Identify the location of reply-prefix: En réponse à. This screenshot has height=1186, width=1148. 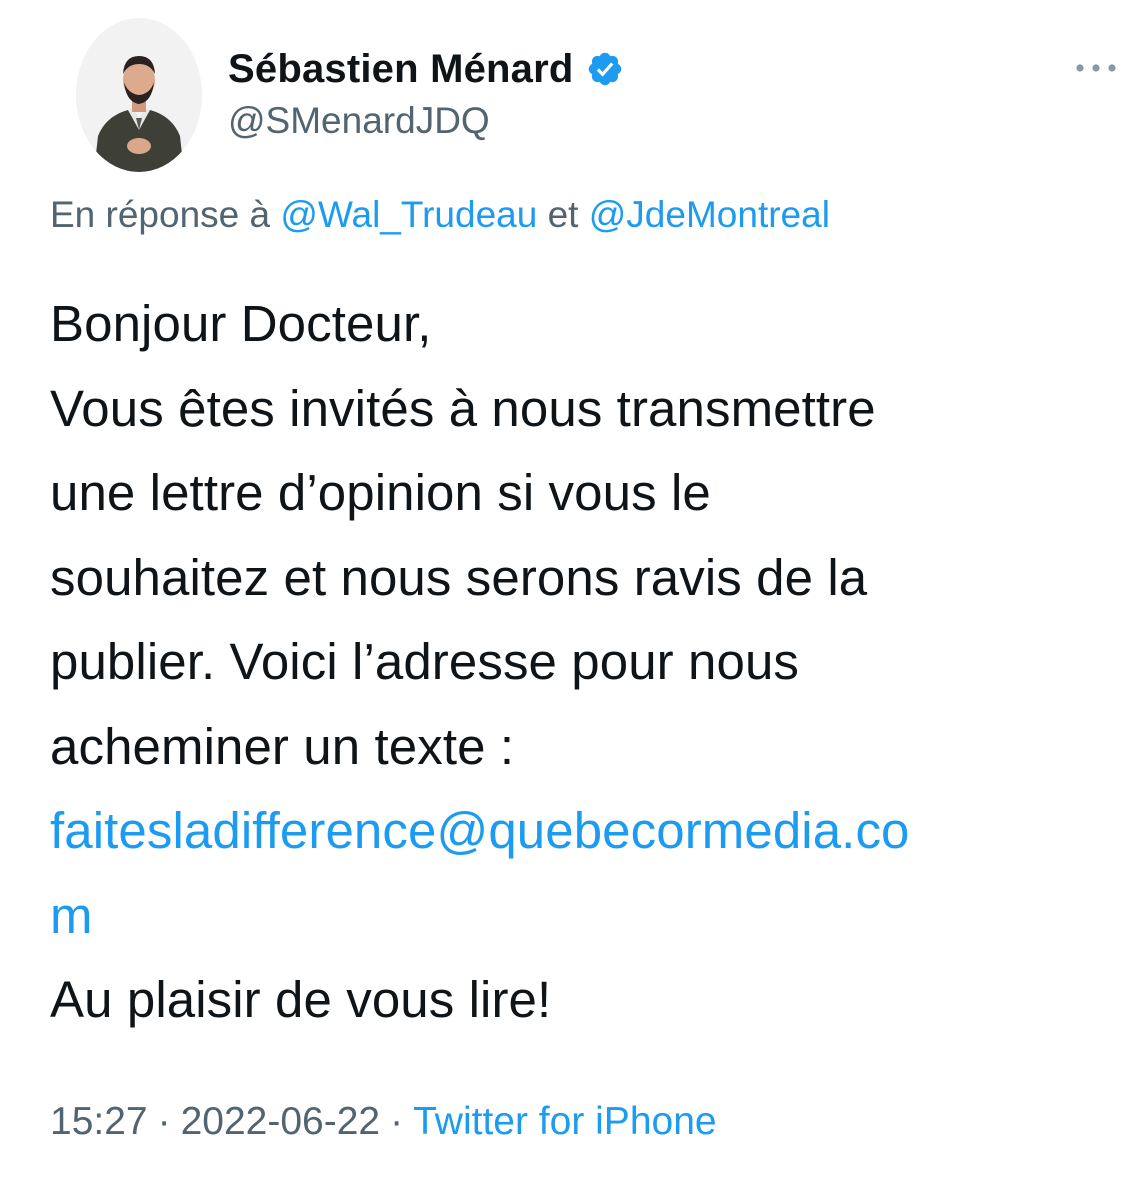
(160, 214).